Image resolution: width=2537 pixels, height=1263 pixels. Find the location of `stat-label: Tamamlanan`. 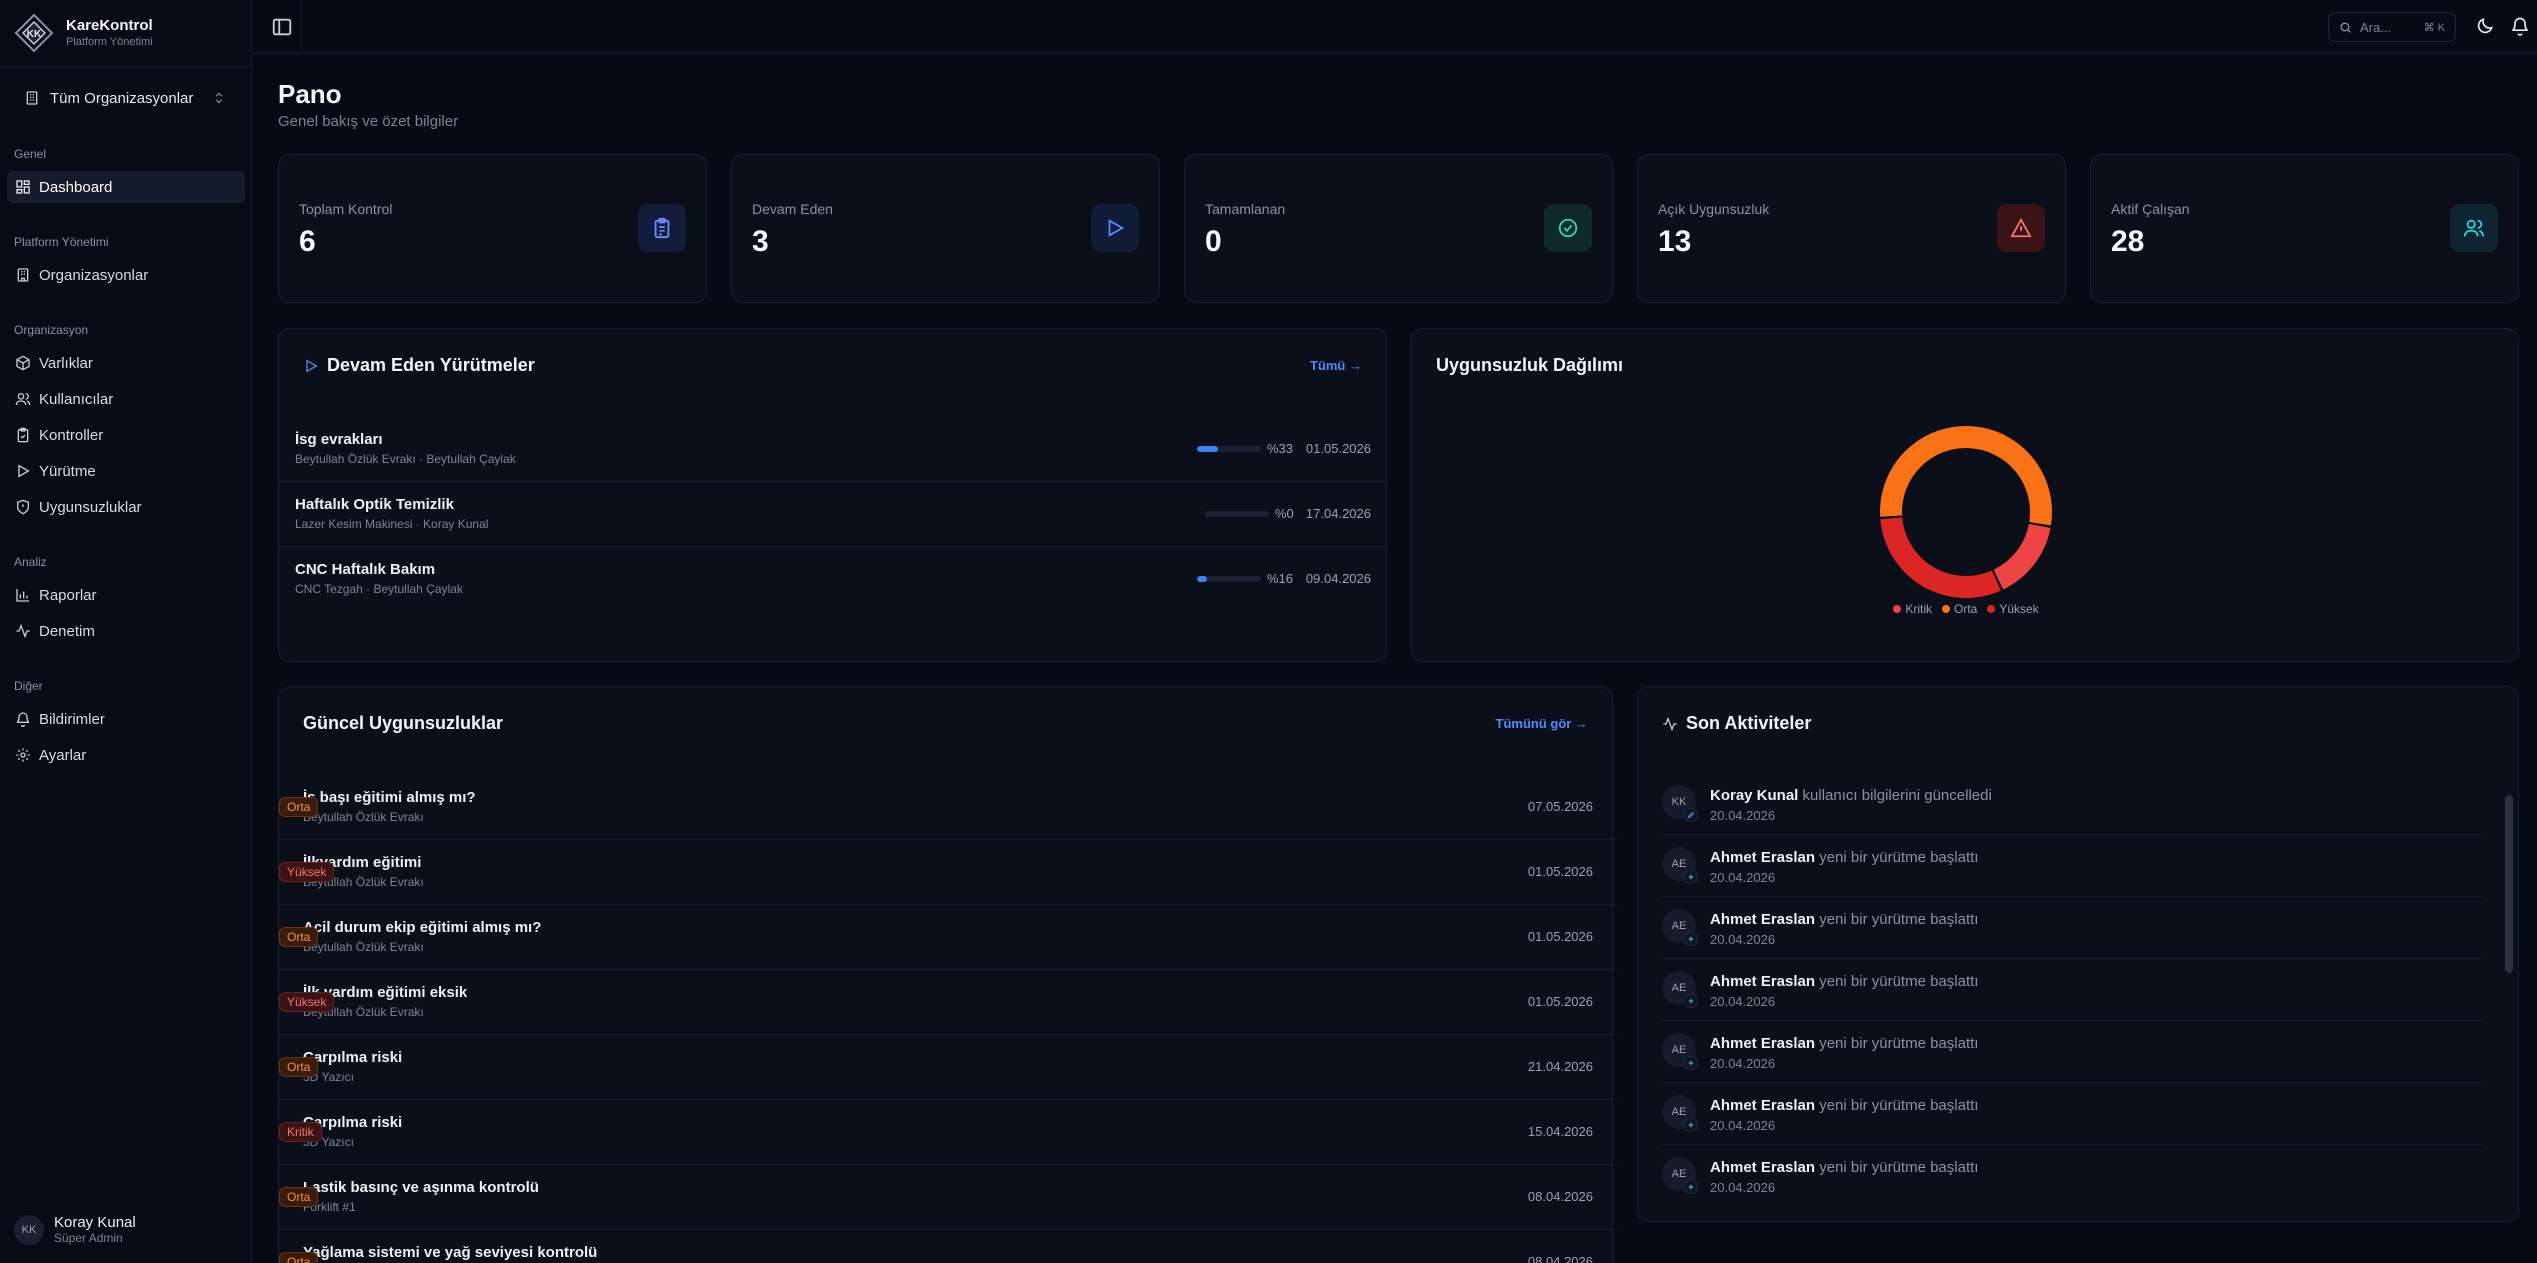

stat-label: Tamamlanan is located at coordinates (1245, 209).